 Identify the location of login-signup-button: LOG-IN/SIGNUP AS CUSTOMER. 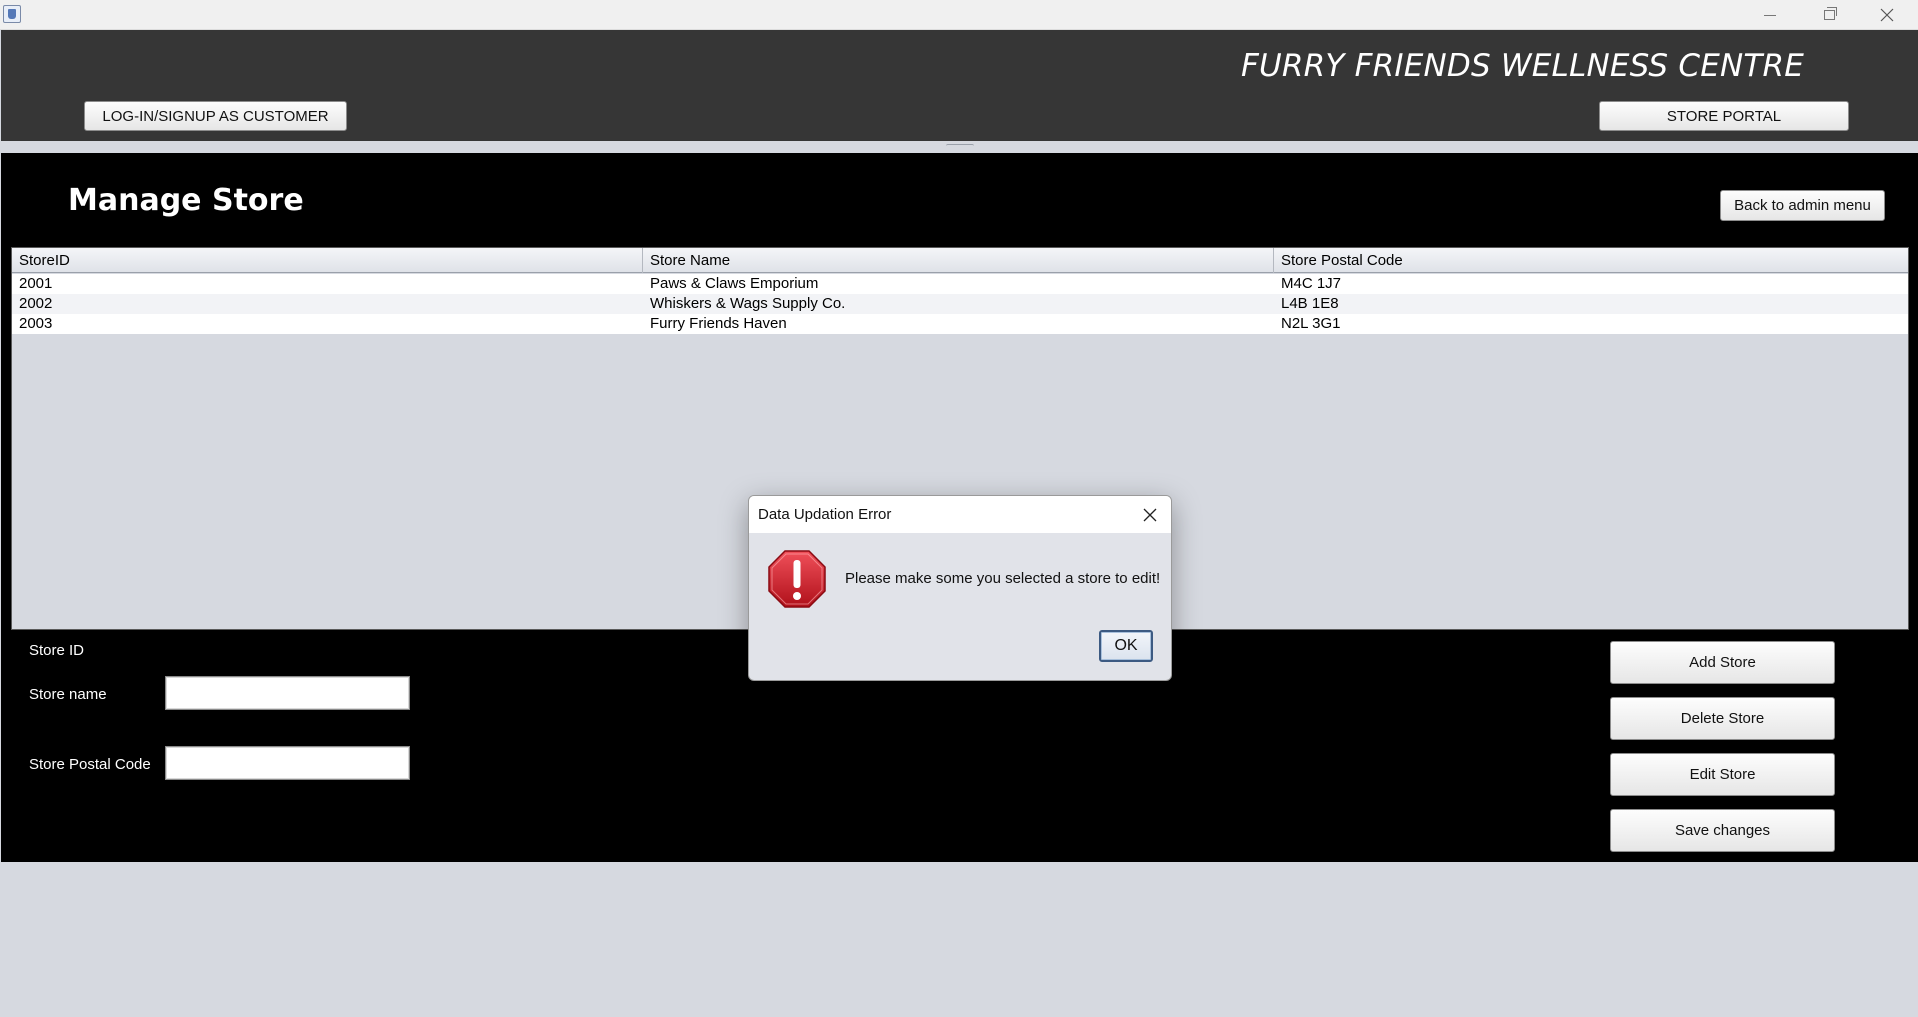
(215, 116).